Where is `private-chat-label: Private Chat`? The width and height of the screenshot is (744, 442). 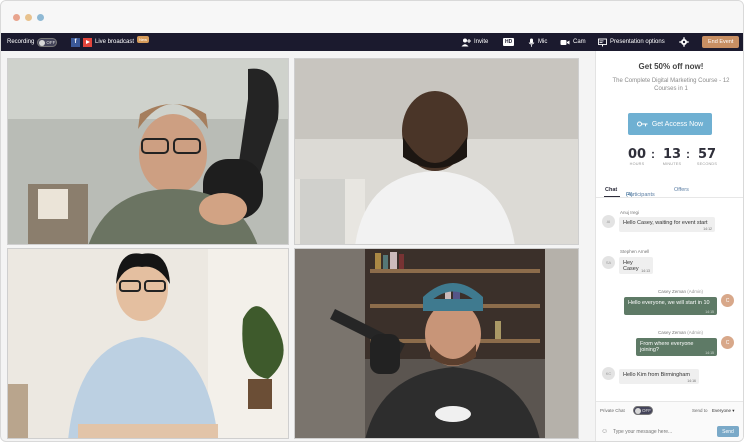 private-chat-label: Private Chat is located at coordinates (612, 410).